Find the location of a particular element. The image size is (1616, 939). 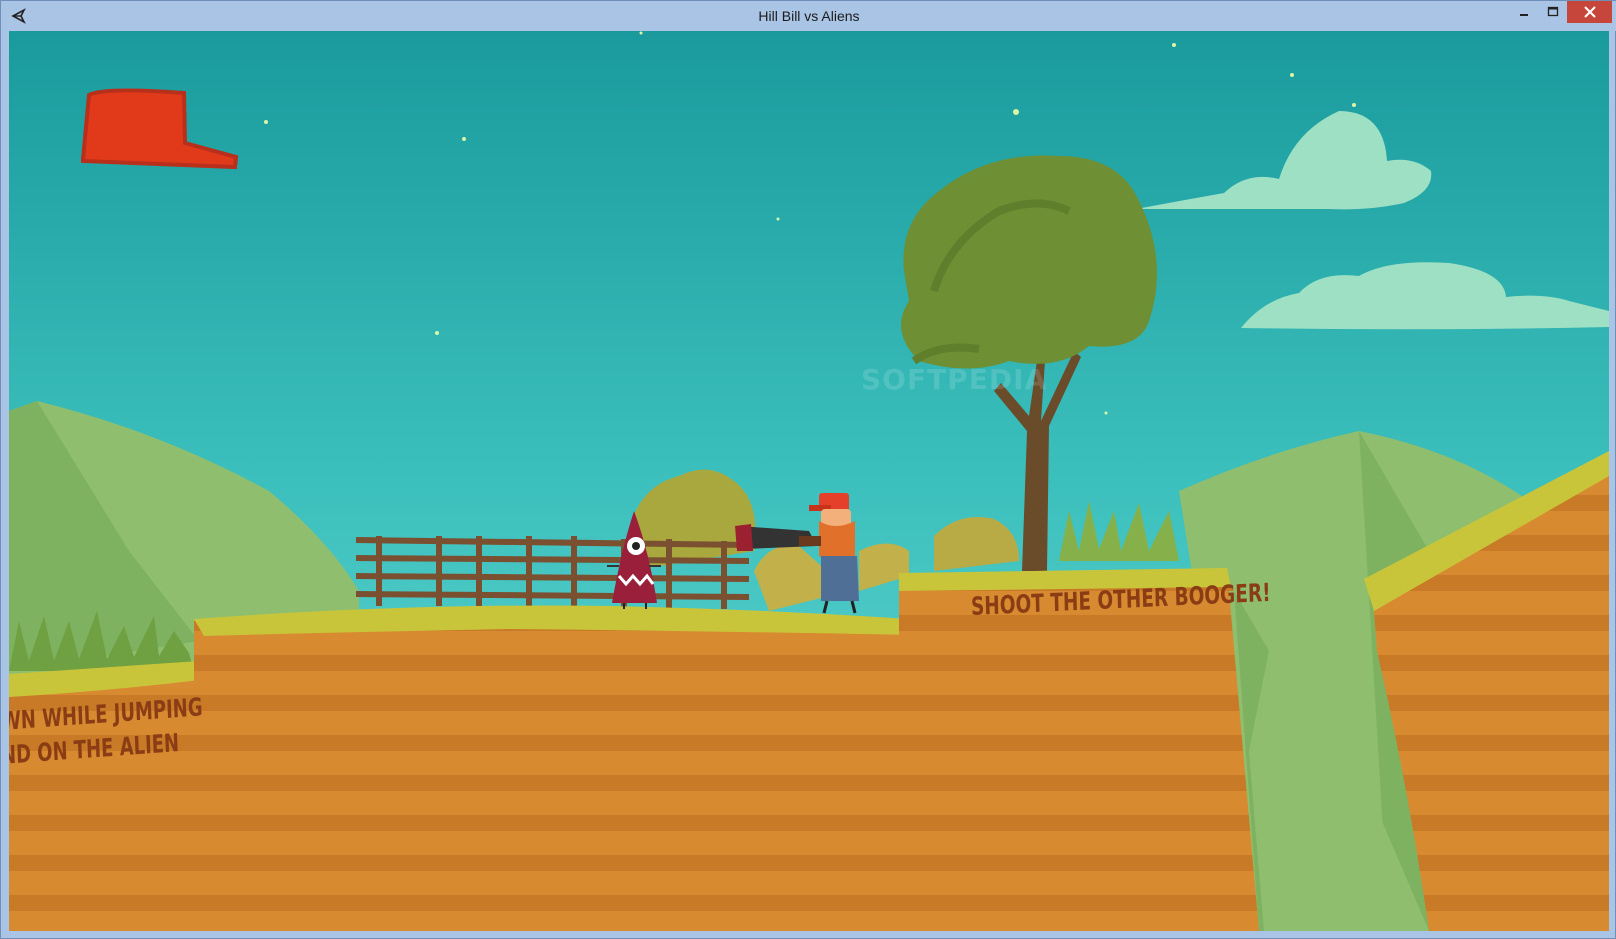

minimize-button is located at coordinates (1524, 12).